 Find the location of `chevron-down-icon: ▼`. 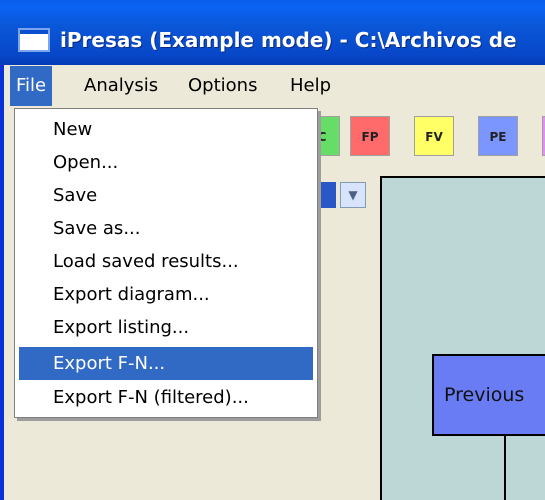

chevron-down-icon: ▼ is located at coordinates (353, 195).